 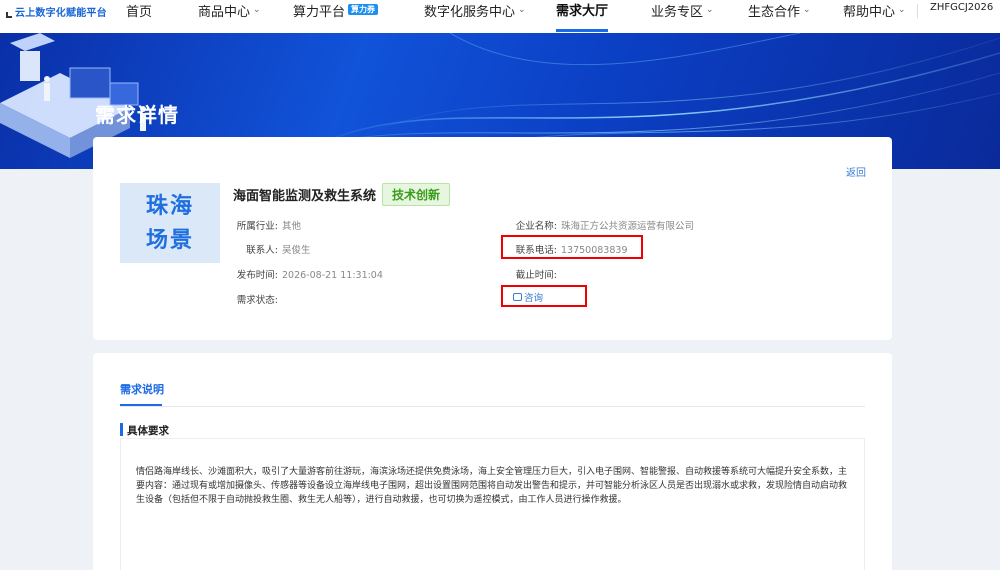 I want to click on logo: 云上数字化赋能平台, so click(x=56, y=11).